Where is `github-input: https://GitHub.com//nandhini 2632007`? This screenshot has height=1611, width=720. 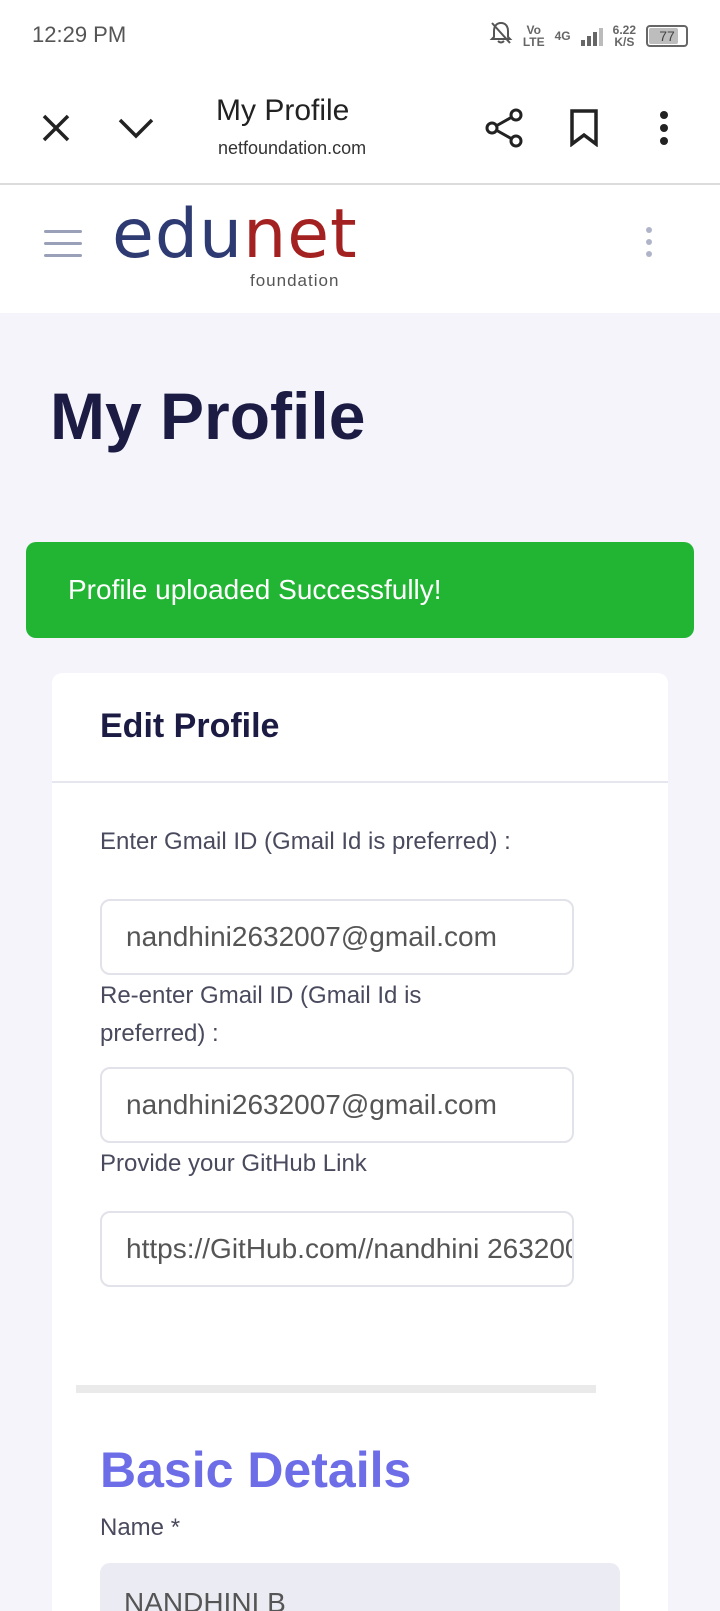
github-input: https://GitHub.com//nandhini 2632007 is located at coordinates (337, 1249).